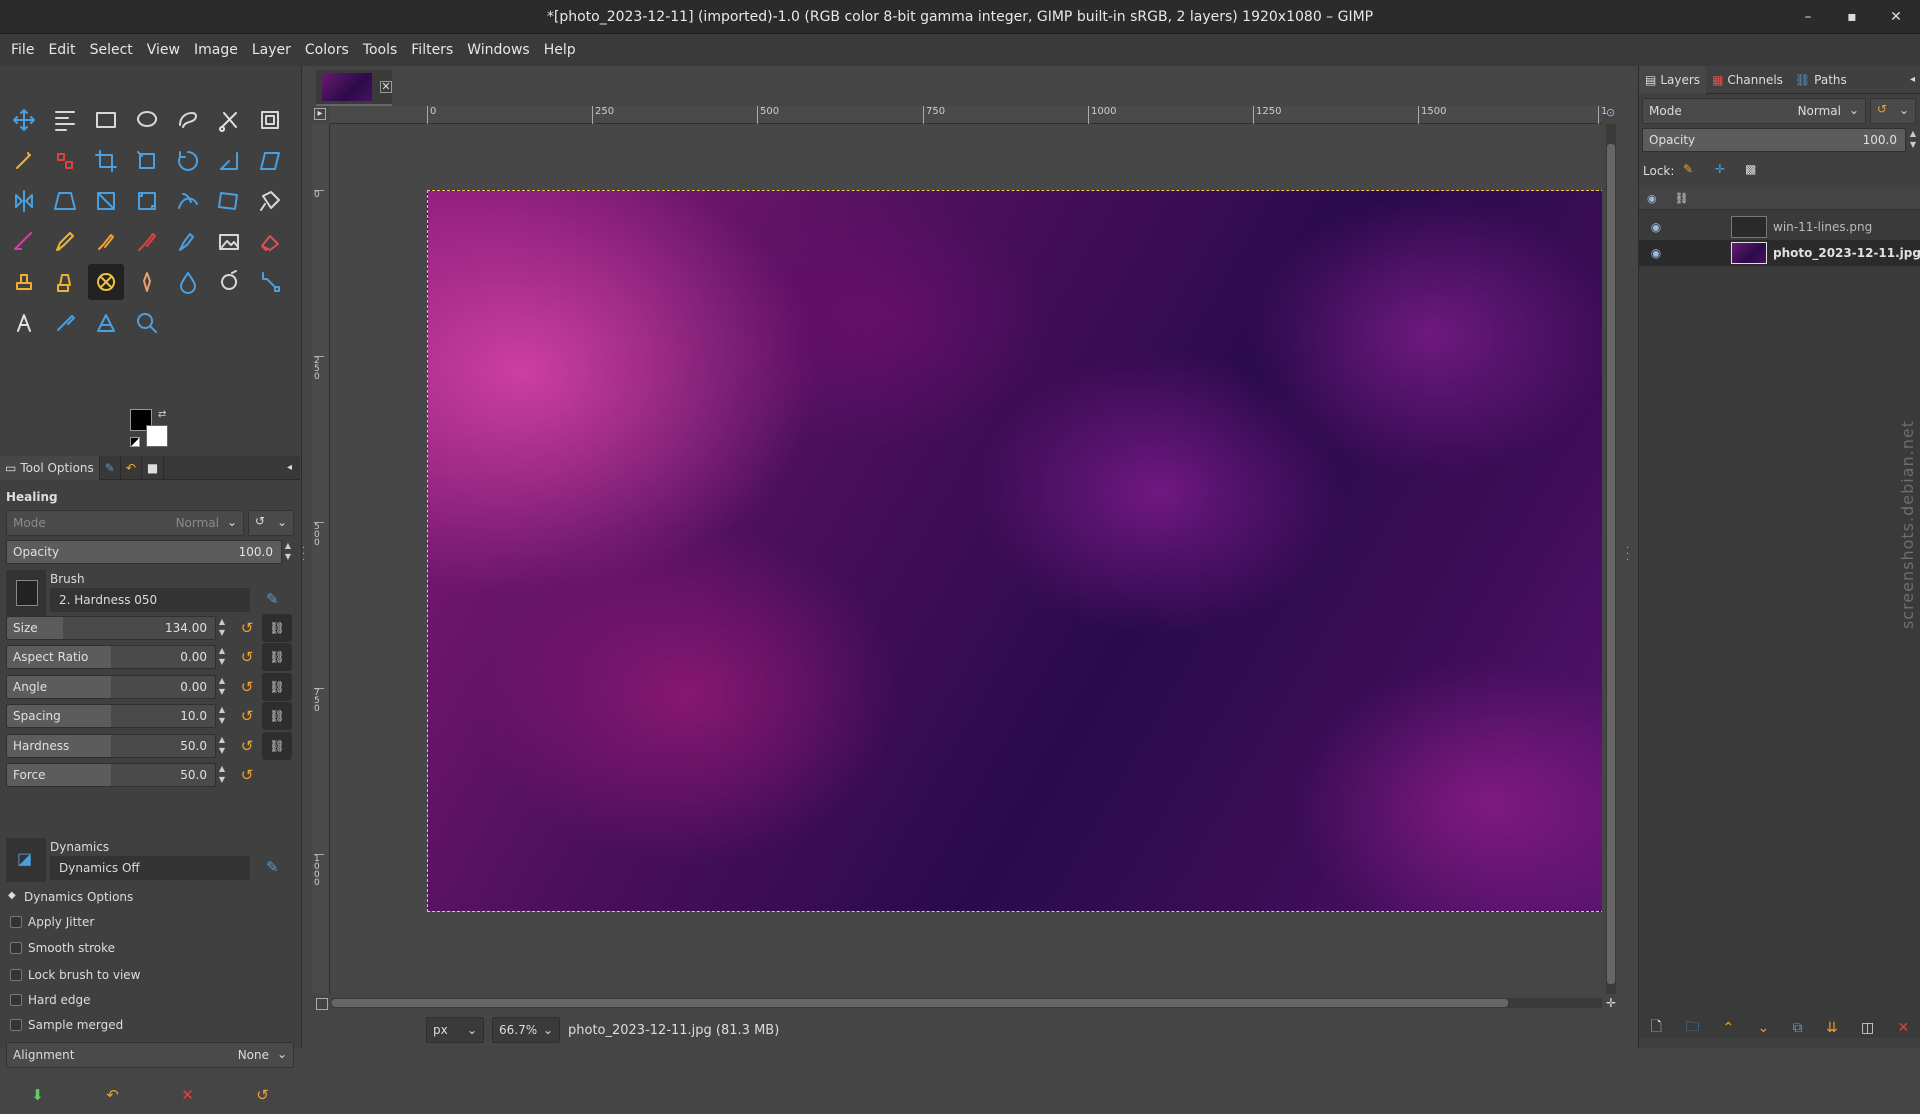  I want to click on dynamics-options-expander: Dynamics Options, so click(78, 897).